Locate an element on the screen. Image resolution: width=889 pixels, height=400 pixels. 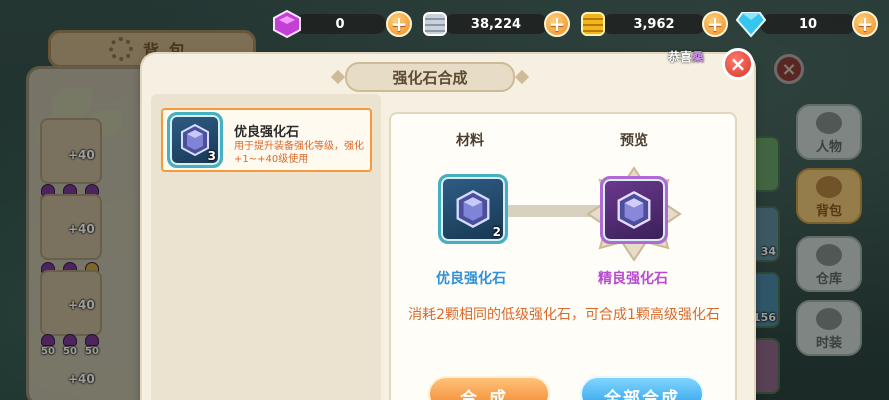
gold-coin-stack-icon is located at coordinates (593, 24).